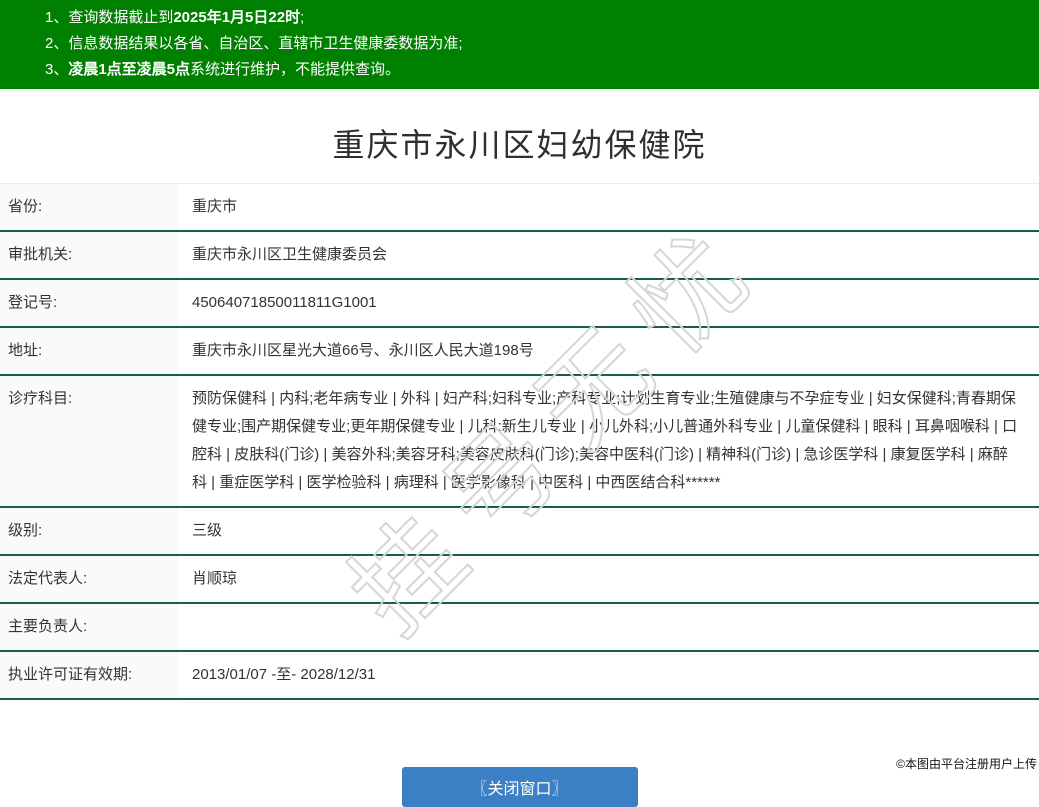 This screenshot has height=807, width=1039. I want to click on row-label: 法定代表人:, so click(89, 579).